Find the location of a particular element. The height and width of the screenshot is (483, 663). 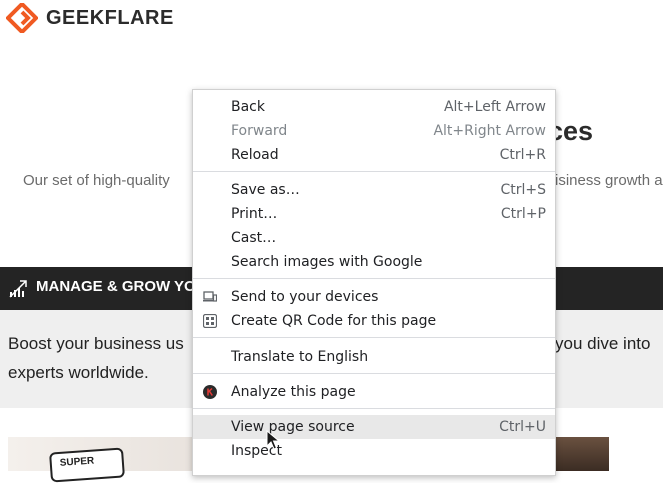

menu-item-analyze-page: Analyze this page is located at coordinates (374, 392).